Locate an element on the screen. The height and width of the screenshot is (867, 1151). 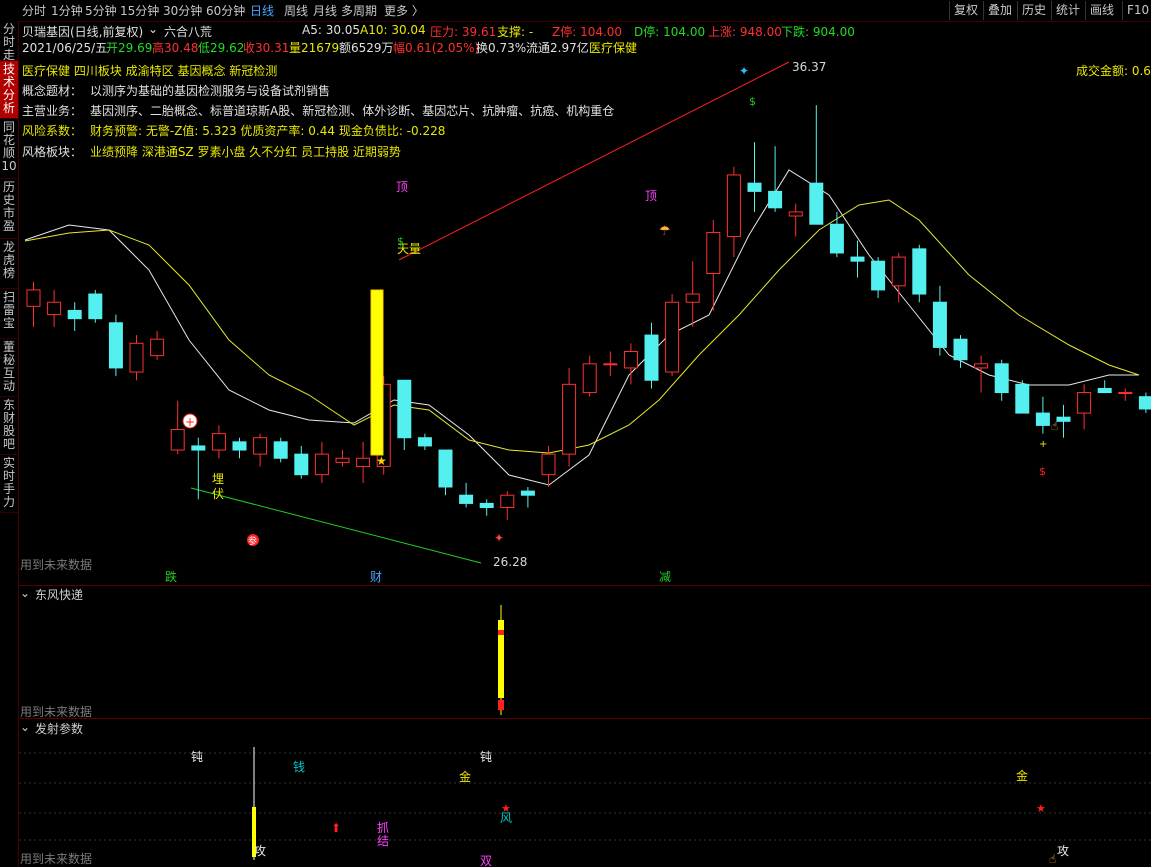
overlay-button: 叠加 is located at coordinates (999, 10).